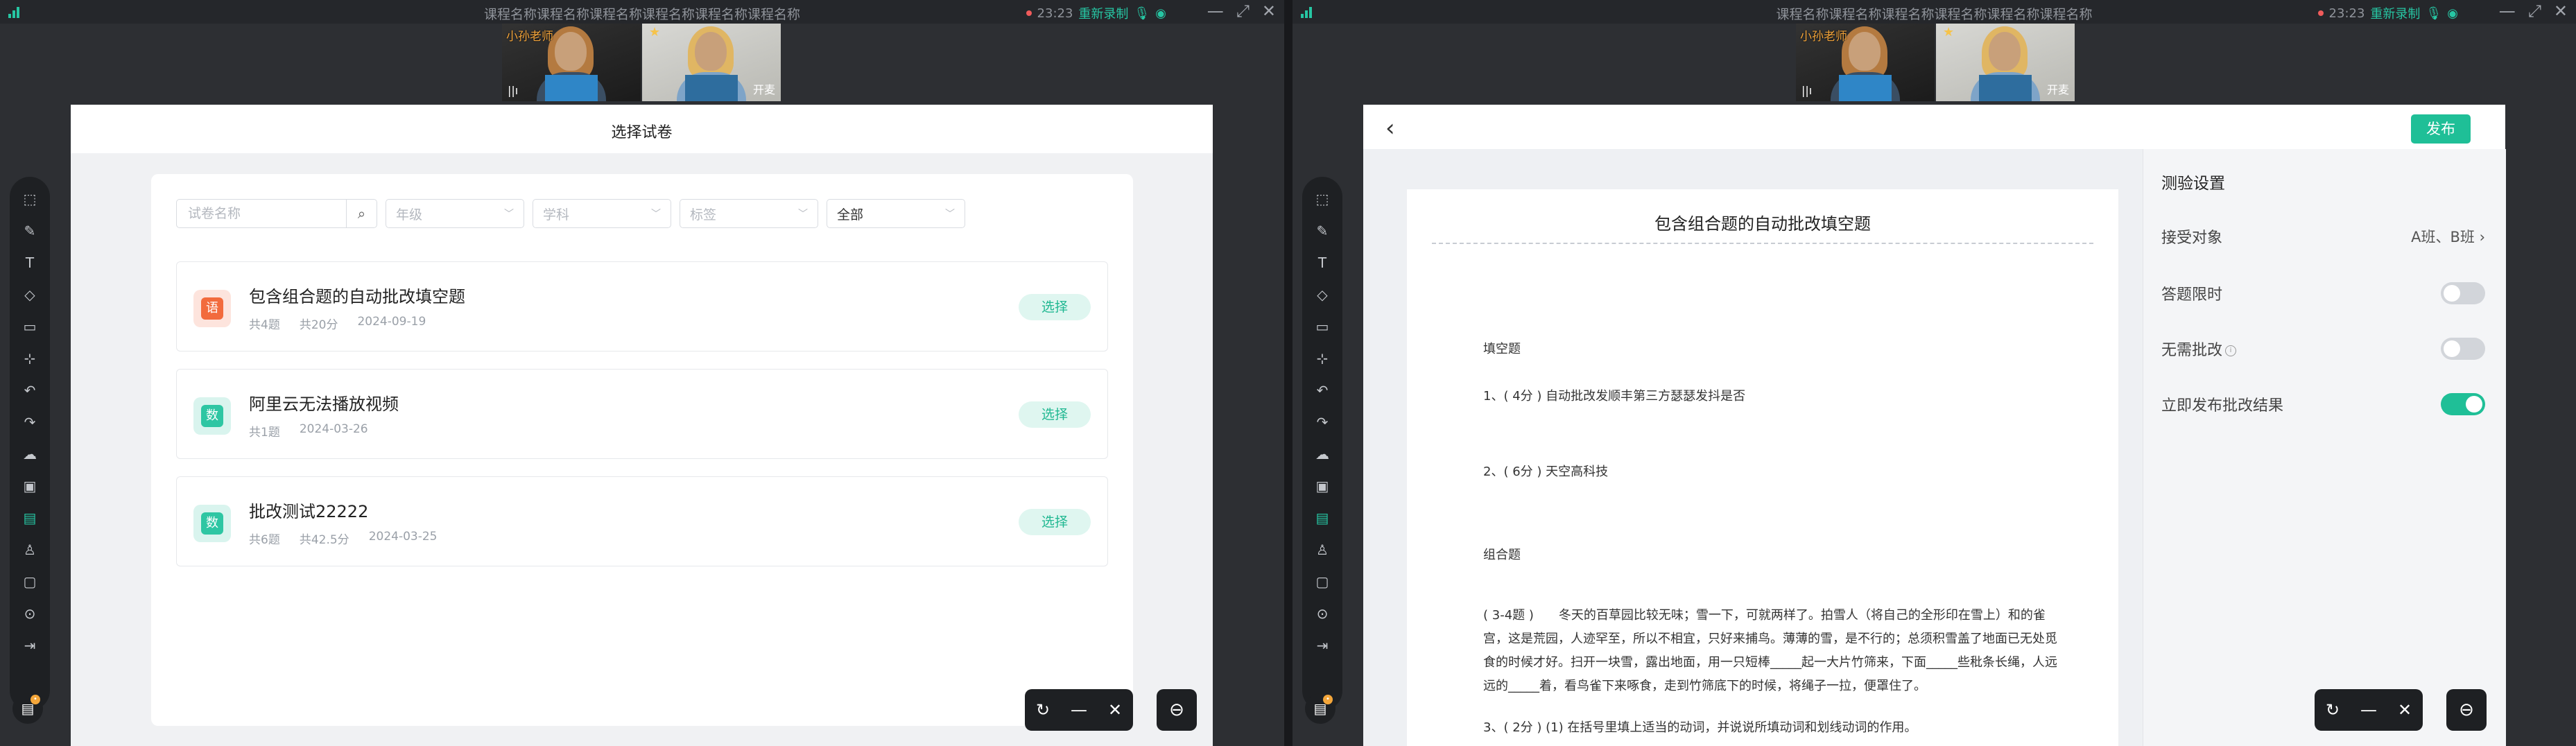 The image size is (2576, 746). Describe the element at coordinates (455, 213) in the screenshot. I see `grade-select: 年级 ﹀` at that location.